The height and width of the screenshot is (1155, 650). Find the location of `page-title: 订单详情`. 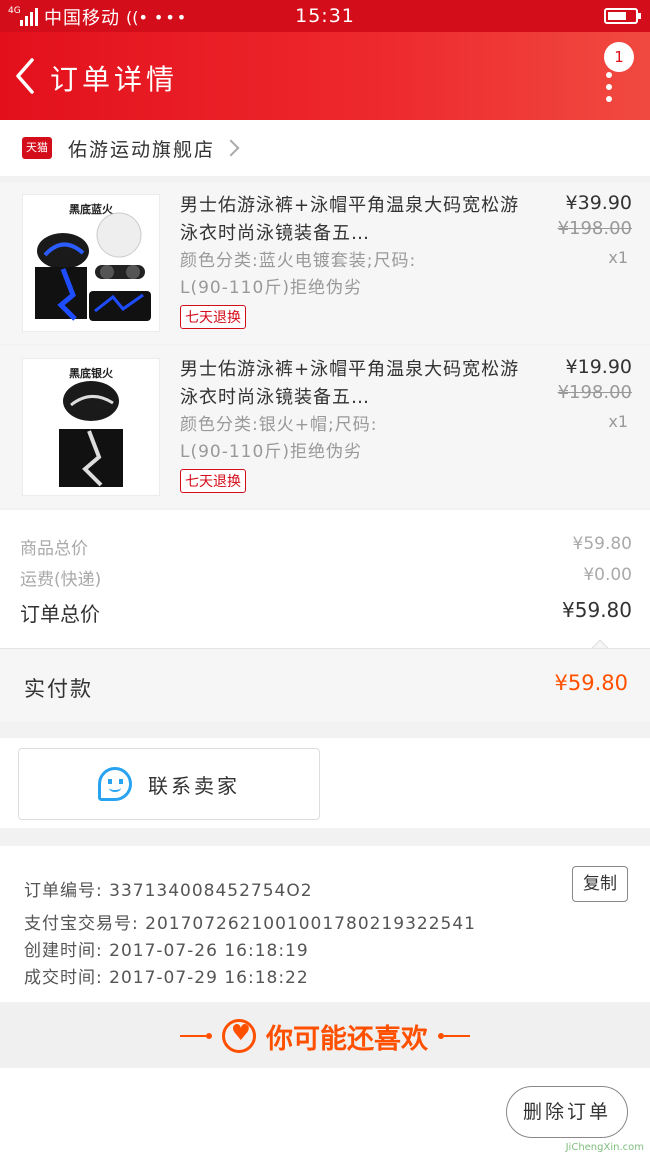

page-title: 订单详情 is located at coordinates (114, 79).